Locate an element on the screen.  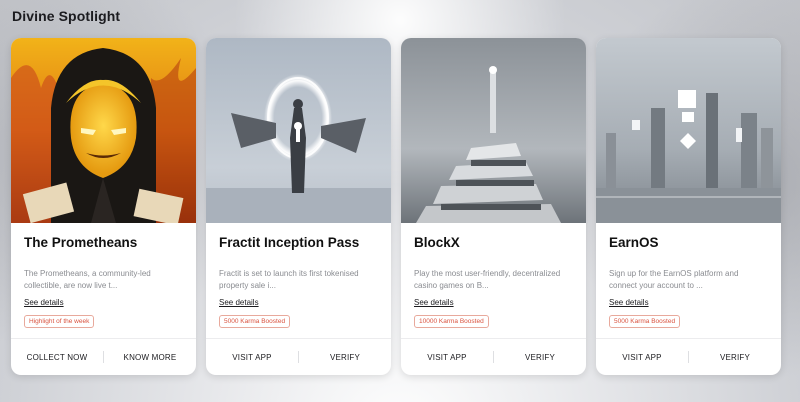
status-badge: Highlight of the week is located at coordinates (59, 321).